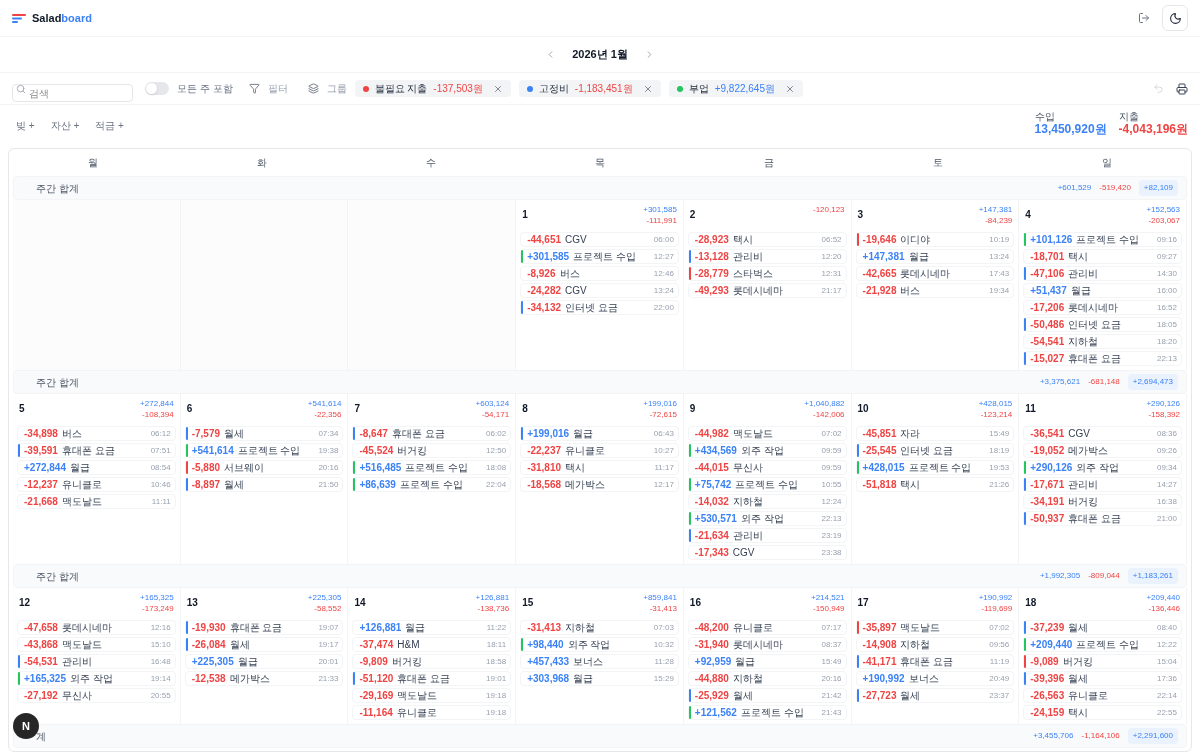 The height and width of the screenshot is (752, 1200). What do you see at coordinates (935, 678) in the screenshot?
I see `transaction-row: +190,992 보너스 20:49` at bounding box center [935, 678].